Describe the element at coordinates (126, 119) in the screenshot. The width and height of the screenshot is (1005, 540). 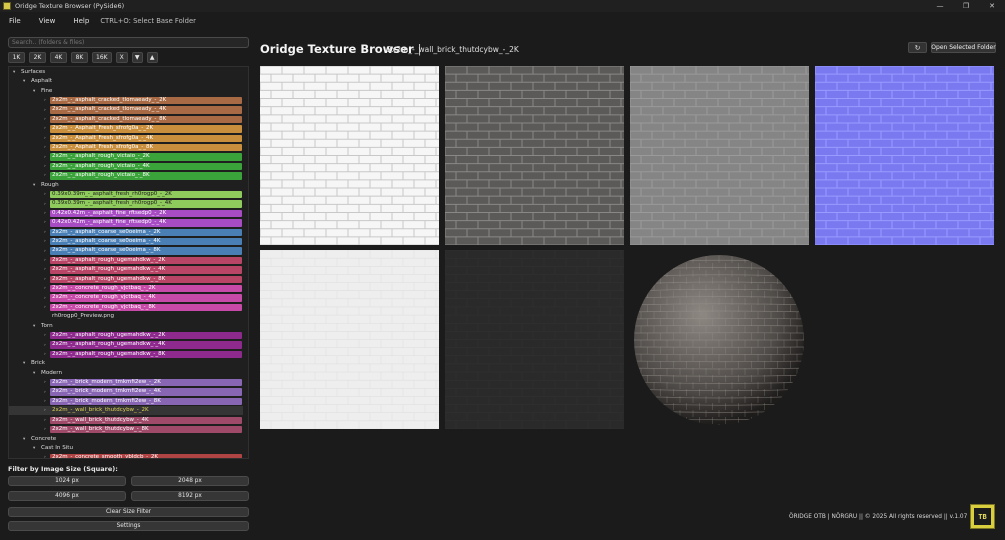
I see `tree-texture-item: 2x2m_-_asphalt_cracked_tlomaeady_-_8K ›` at that location.